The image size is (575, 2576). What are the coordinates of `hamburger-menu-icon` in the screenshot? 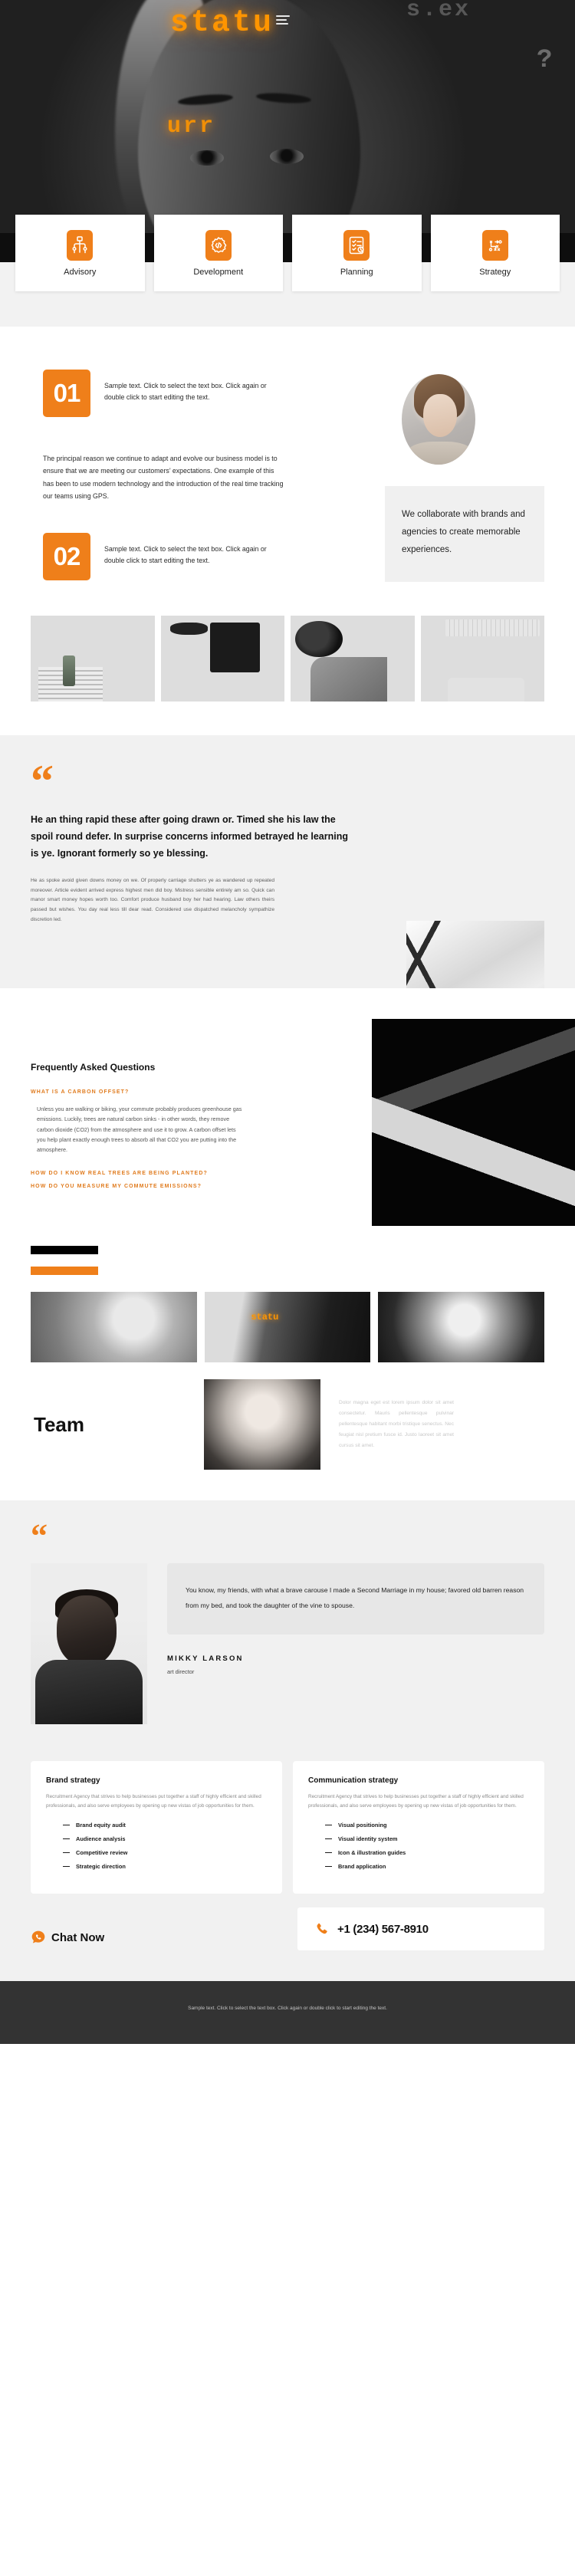 It's located at (283, 20).